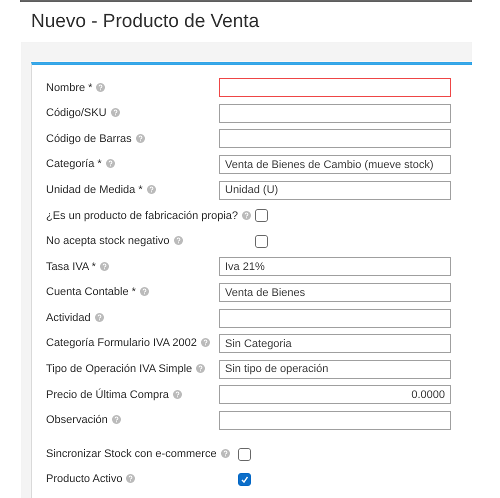 This screenshot has width=500, height=498. I want to click on field-label: ¿Es un producto de fabricación propia?, so click(142, 216).